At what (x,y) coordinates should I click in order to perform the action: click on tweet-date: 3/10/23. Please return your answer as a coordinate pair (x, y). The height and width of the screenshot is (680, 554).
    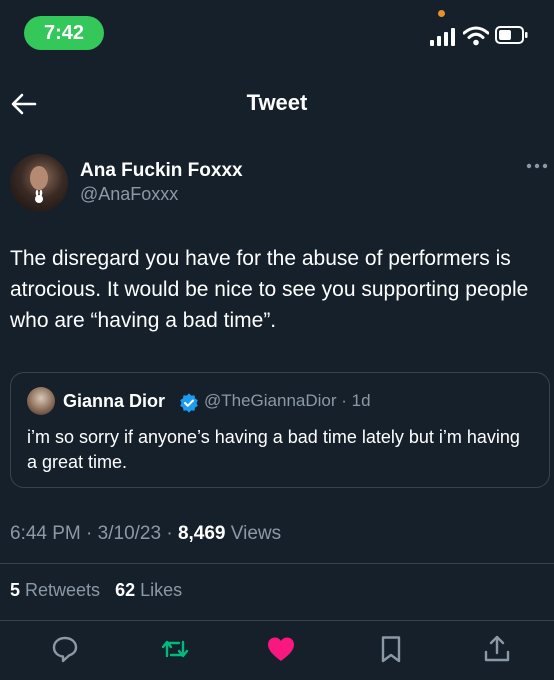
    Looking at the image, I should click on (129, 533).